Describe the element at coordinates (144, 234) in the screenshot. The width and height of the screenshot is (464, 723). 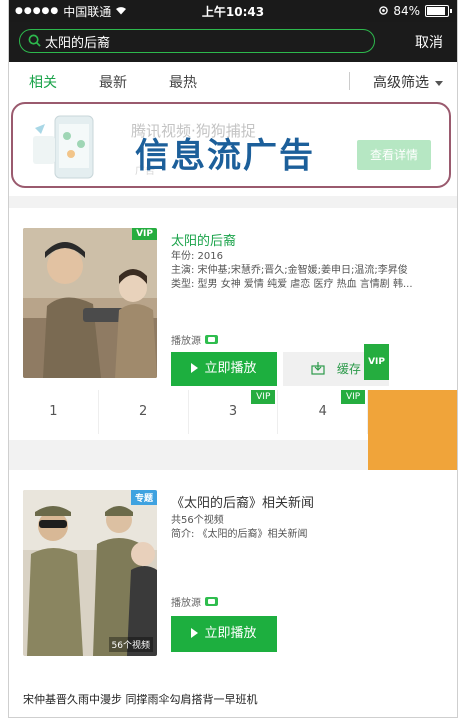
I see `vip-badge: VIP` at that location.